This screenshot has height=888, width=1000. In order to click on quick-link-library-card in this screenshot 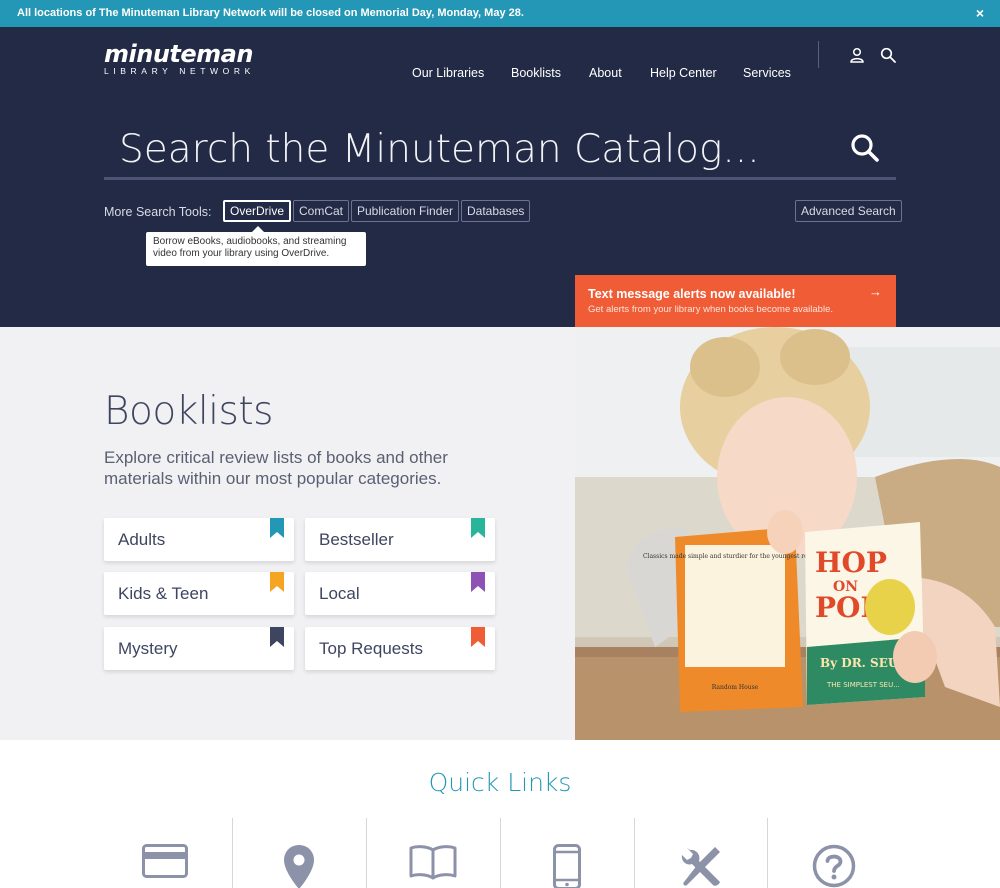, I will do `click(165, 853)`.